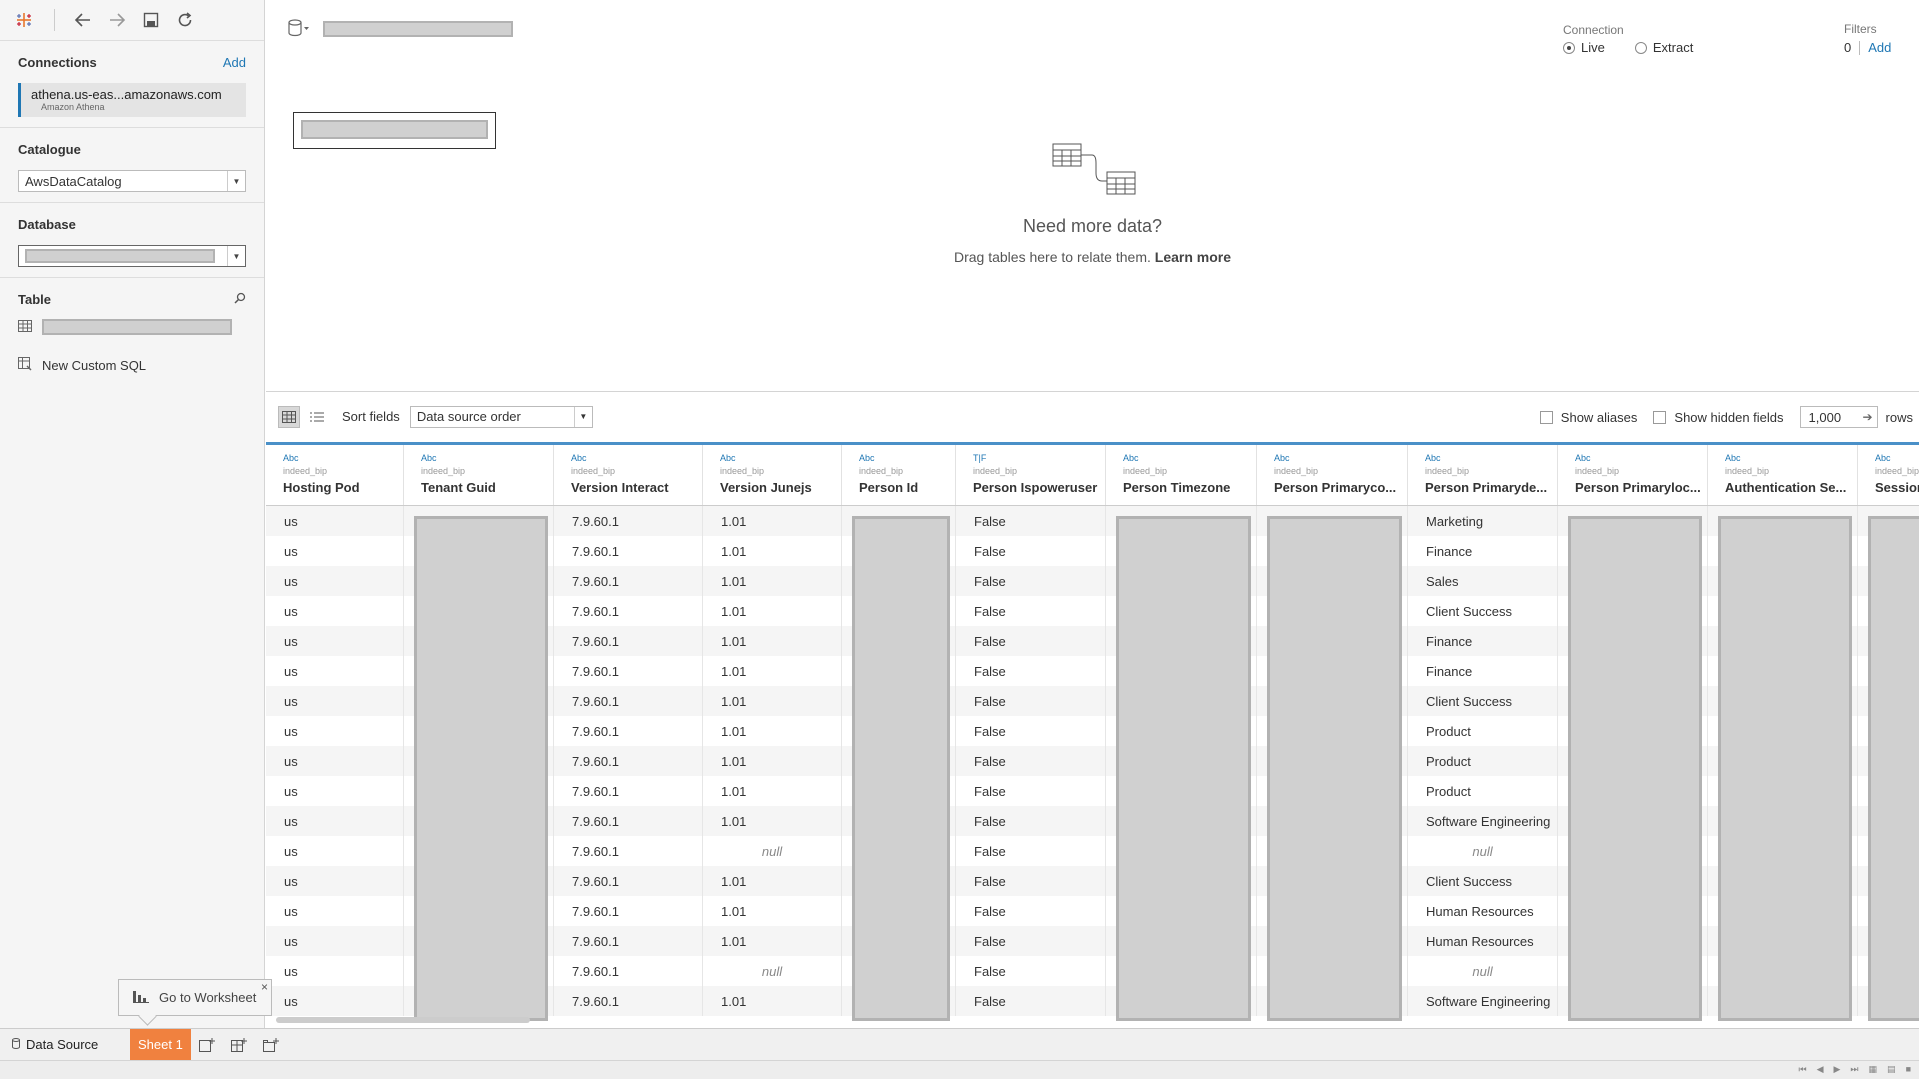  Describe the element at coordinates (1873, 1069) in the screenshot. I see `show-sheet-sorter-icon: ▦` at that location.